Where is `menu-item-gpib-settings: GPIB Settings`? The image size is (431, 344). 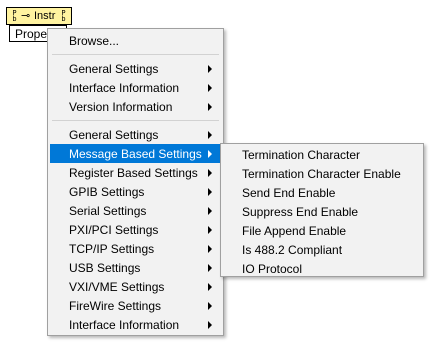 menu-item-gpib-settings: GPIB Settings is located at coordinates (135, 191).